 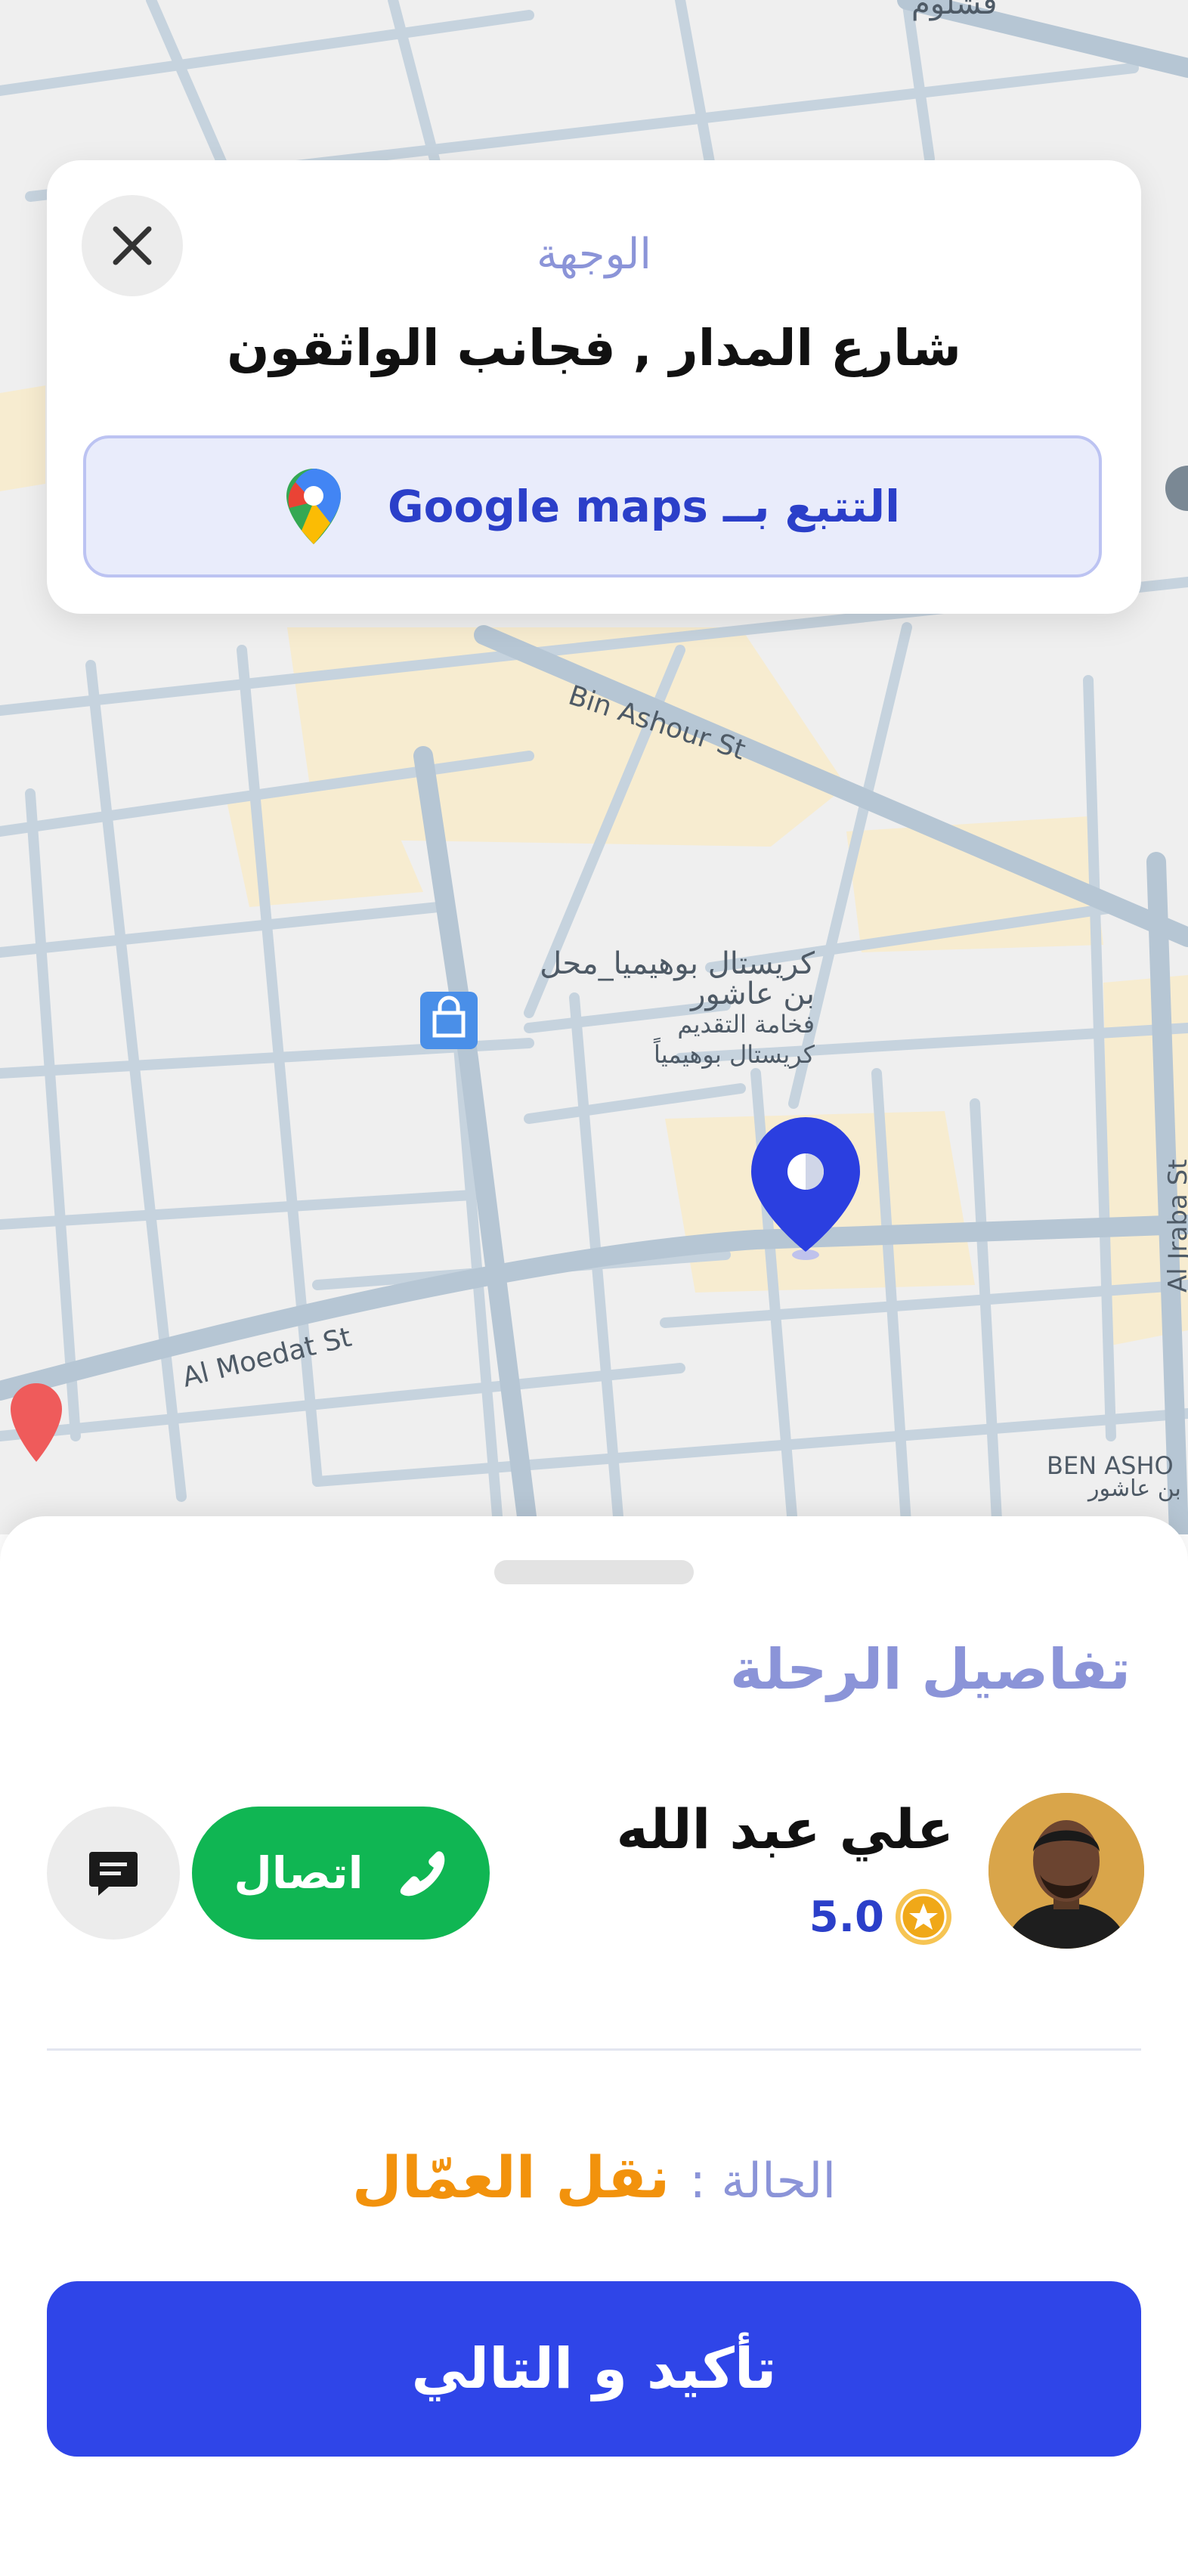 I want to click on call-button: اتصال, so click(x=341, y=1873).